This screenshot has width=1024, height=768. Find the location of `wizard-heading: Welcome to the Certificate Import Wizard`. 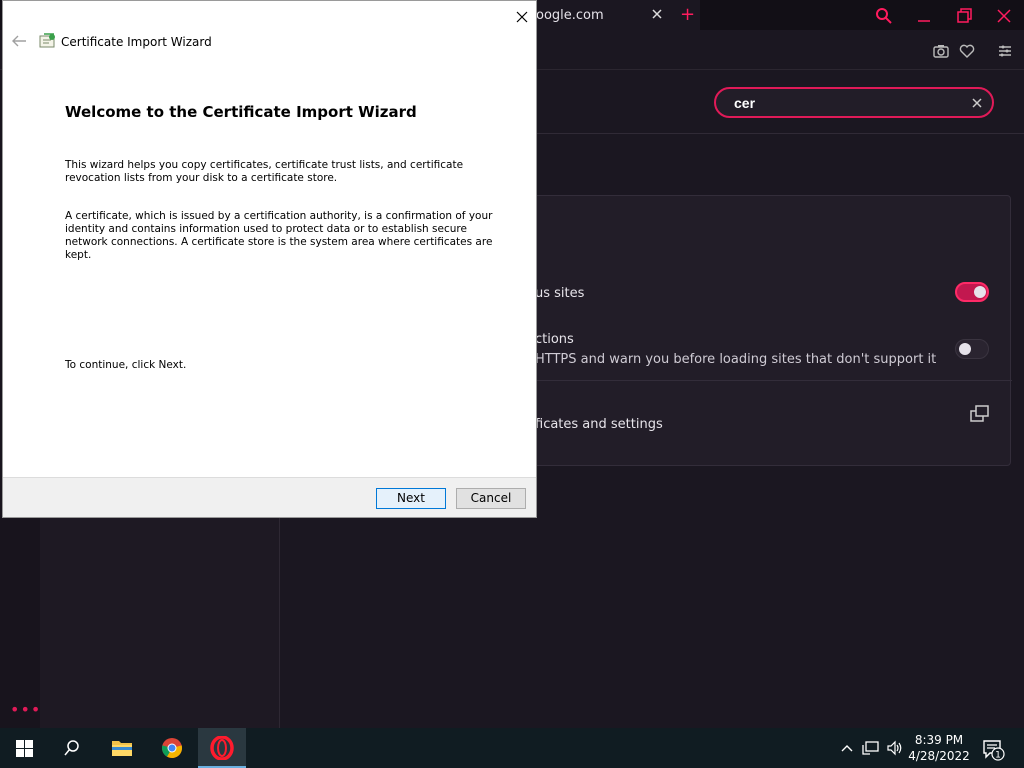

wizard-heading: Welcome to the Certificate Import Wizard is located at coordinates (241, 112).